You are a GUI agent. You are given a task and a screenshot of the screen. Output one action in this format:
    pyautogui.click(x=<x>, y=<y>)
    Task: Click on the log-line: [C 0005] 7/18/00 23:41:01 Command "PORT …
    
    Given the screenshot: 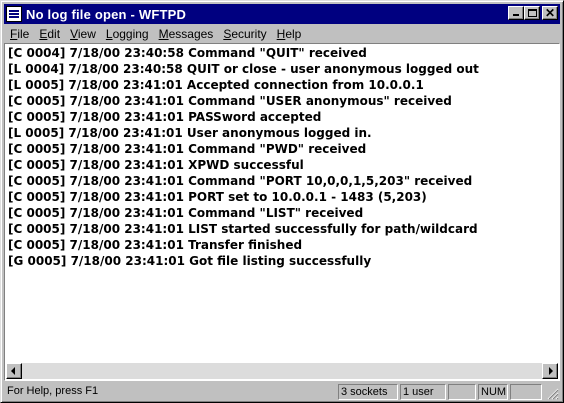 What is the action you would take?
    pyautogui.click(x=240, y=181)
    